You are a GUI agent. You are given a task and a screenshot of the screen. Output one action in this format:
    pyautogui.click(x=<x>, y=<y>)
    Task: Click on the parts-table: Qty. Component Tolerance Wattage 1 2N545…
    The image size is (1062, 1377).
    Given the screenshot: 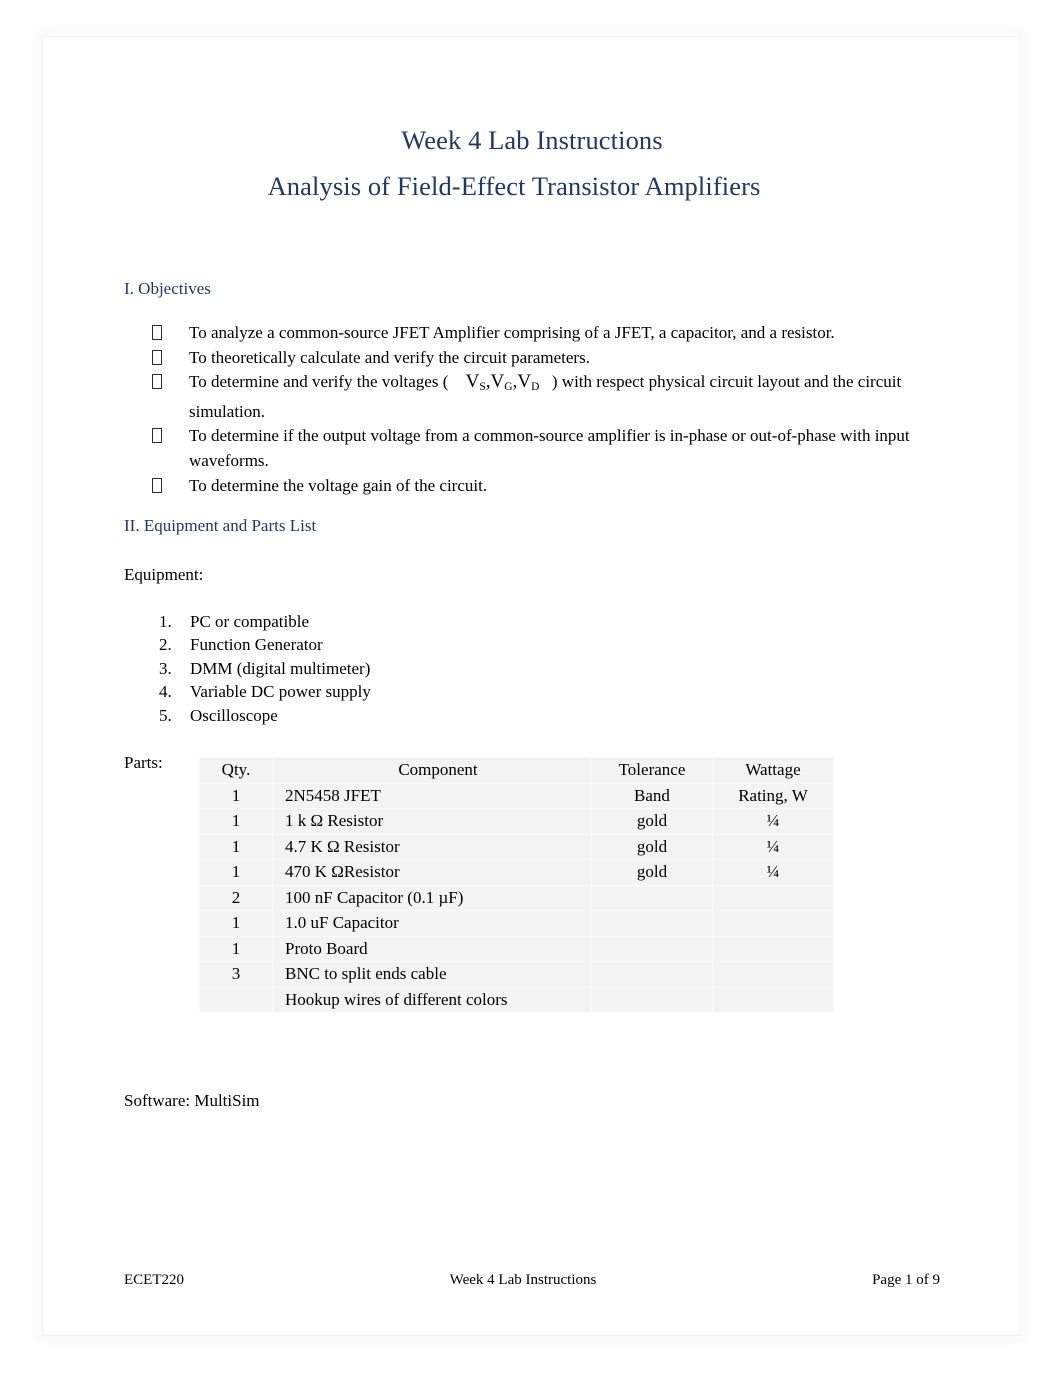 What is the action you would take?
    pyautogui.click(x=516, y=885)
    